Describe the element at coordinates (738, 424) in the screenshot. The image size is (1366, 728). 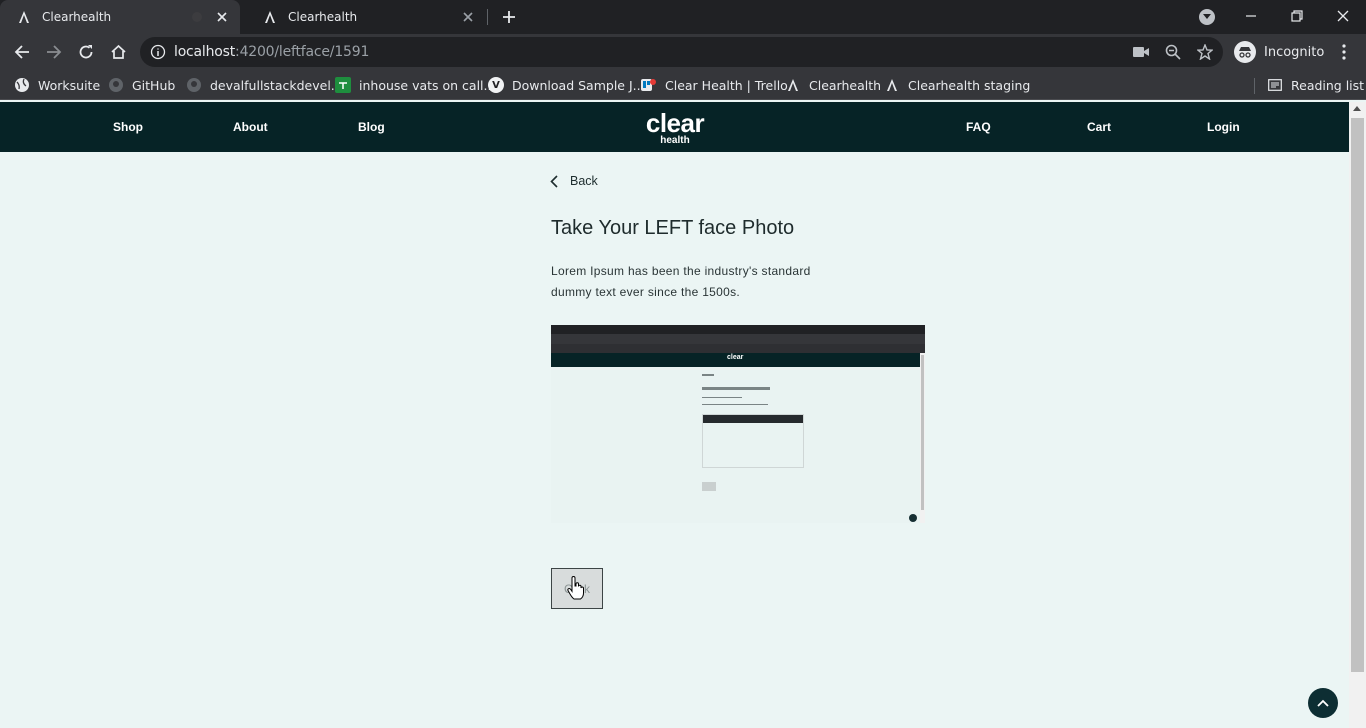
I see `captured-photo-preview: clear` at that location.